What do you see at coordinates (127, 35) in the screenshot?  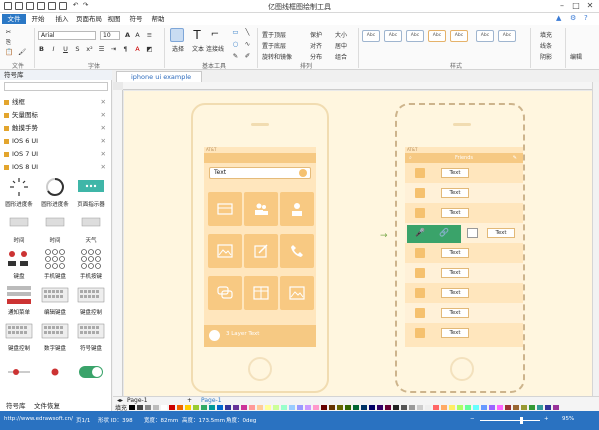 I see `grow-font-icon: A` at bounding box center [127, 35].